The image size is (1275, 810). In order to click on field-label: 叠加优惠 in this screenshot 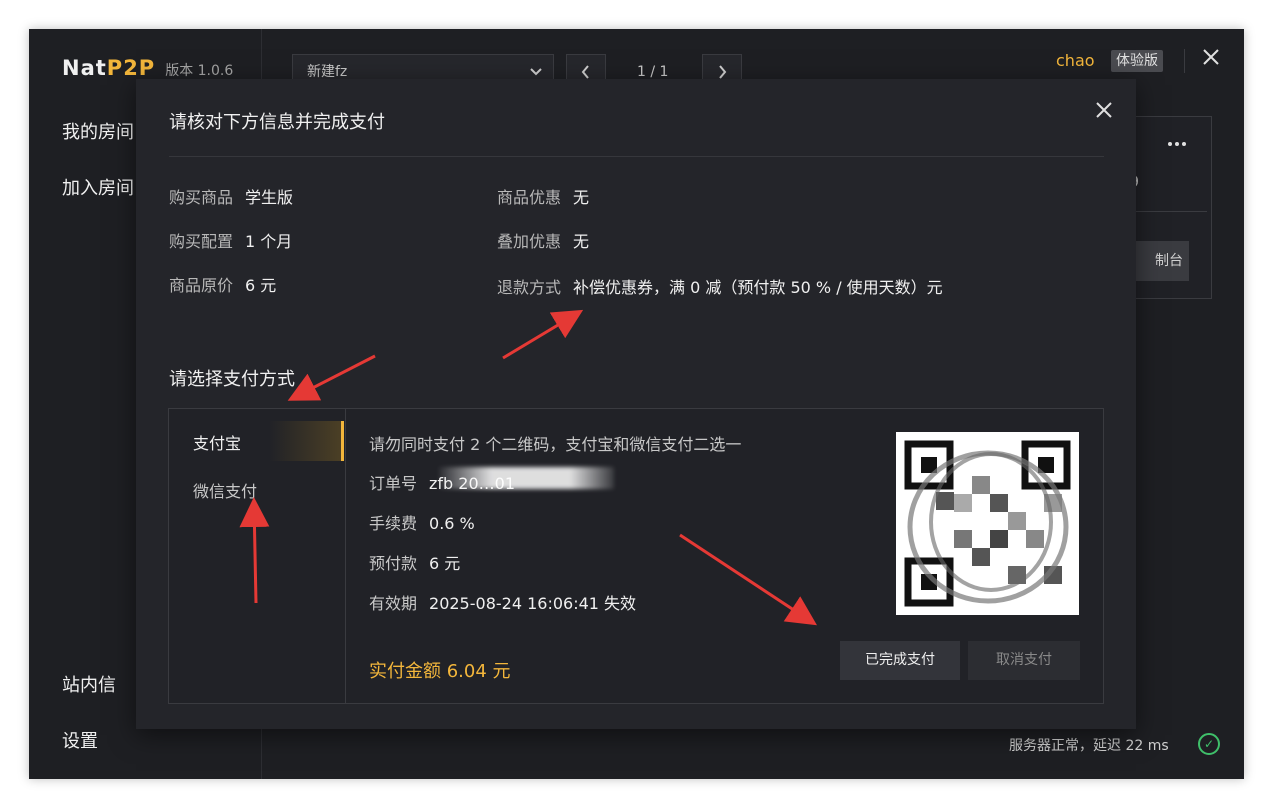, I will do `click(529, 241)`.